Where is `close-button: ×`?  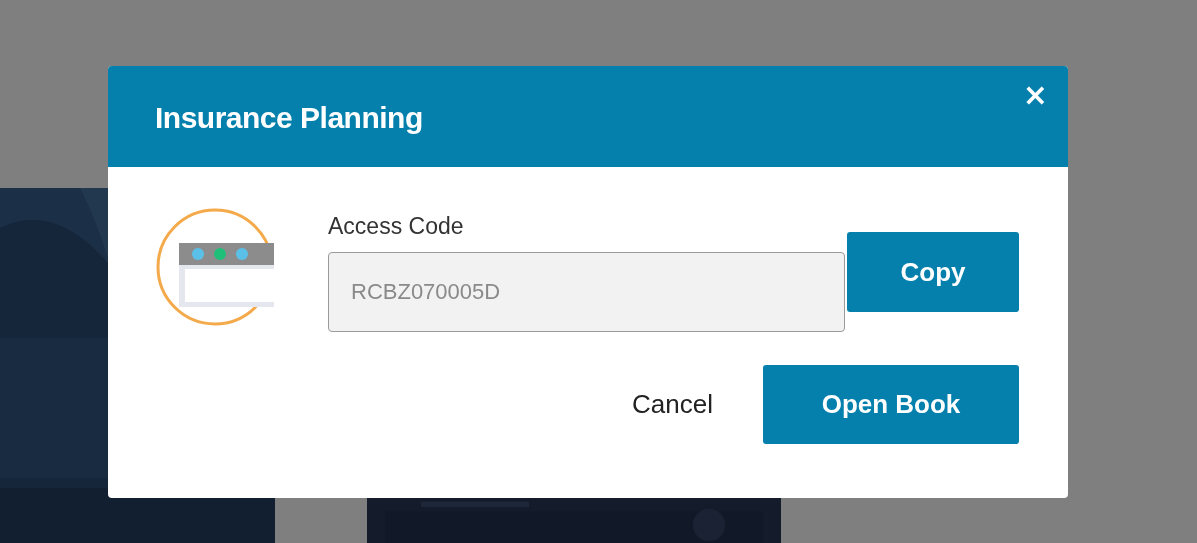 close-button: × is located at coordinates (1035, 95).